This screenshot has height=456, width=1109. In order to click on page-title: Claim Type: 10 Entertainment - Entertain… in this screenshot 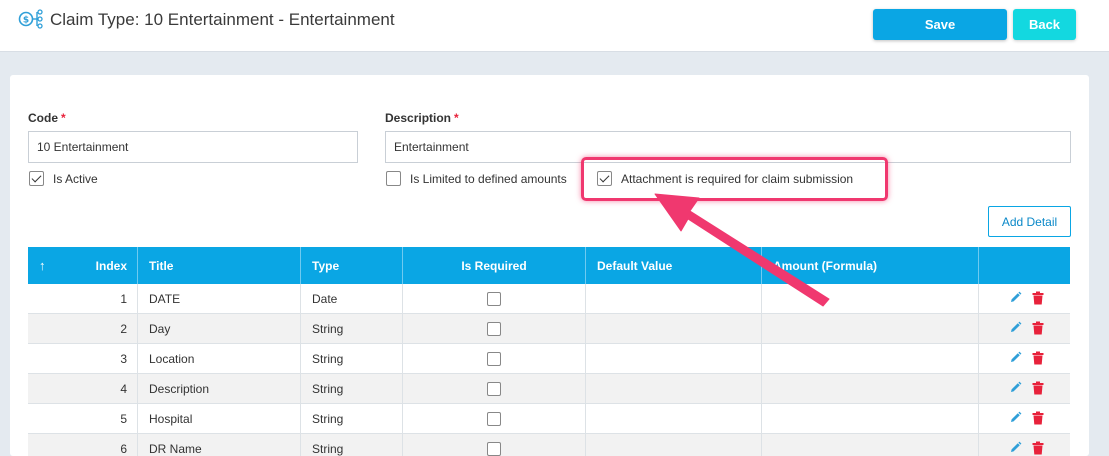, I will do `click(222, 19)`.